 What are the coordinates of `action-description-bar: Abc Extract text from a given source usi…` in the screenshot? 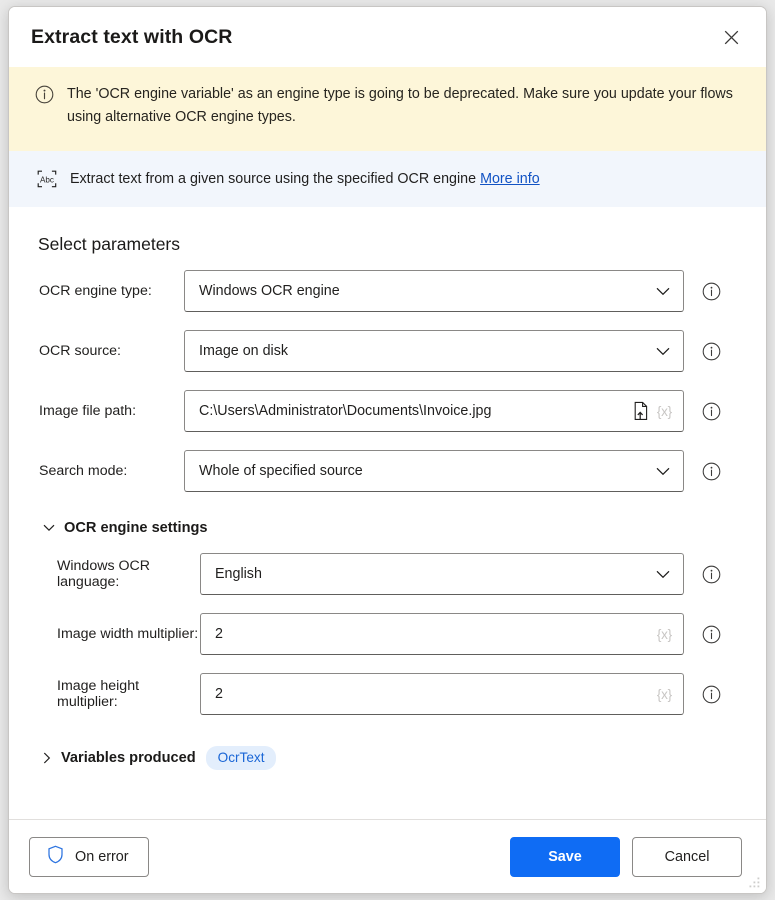 It's located at (387, 179).